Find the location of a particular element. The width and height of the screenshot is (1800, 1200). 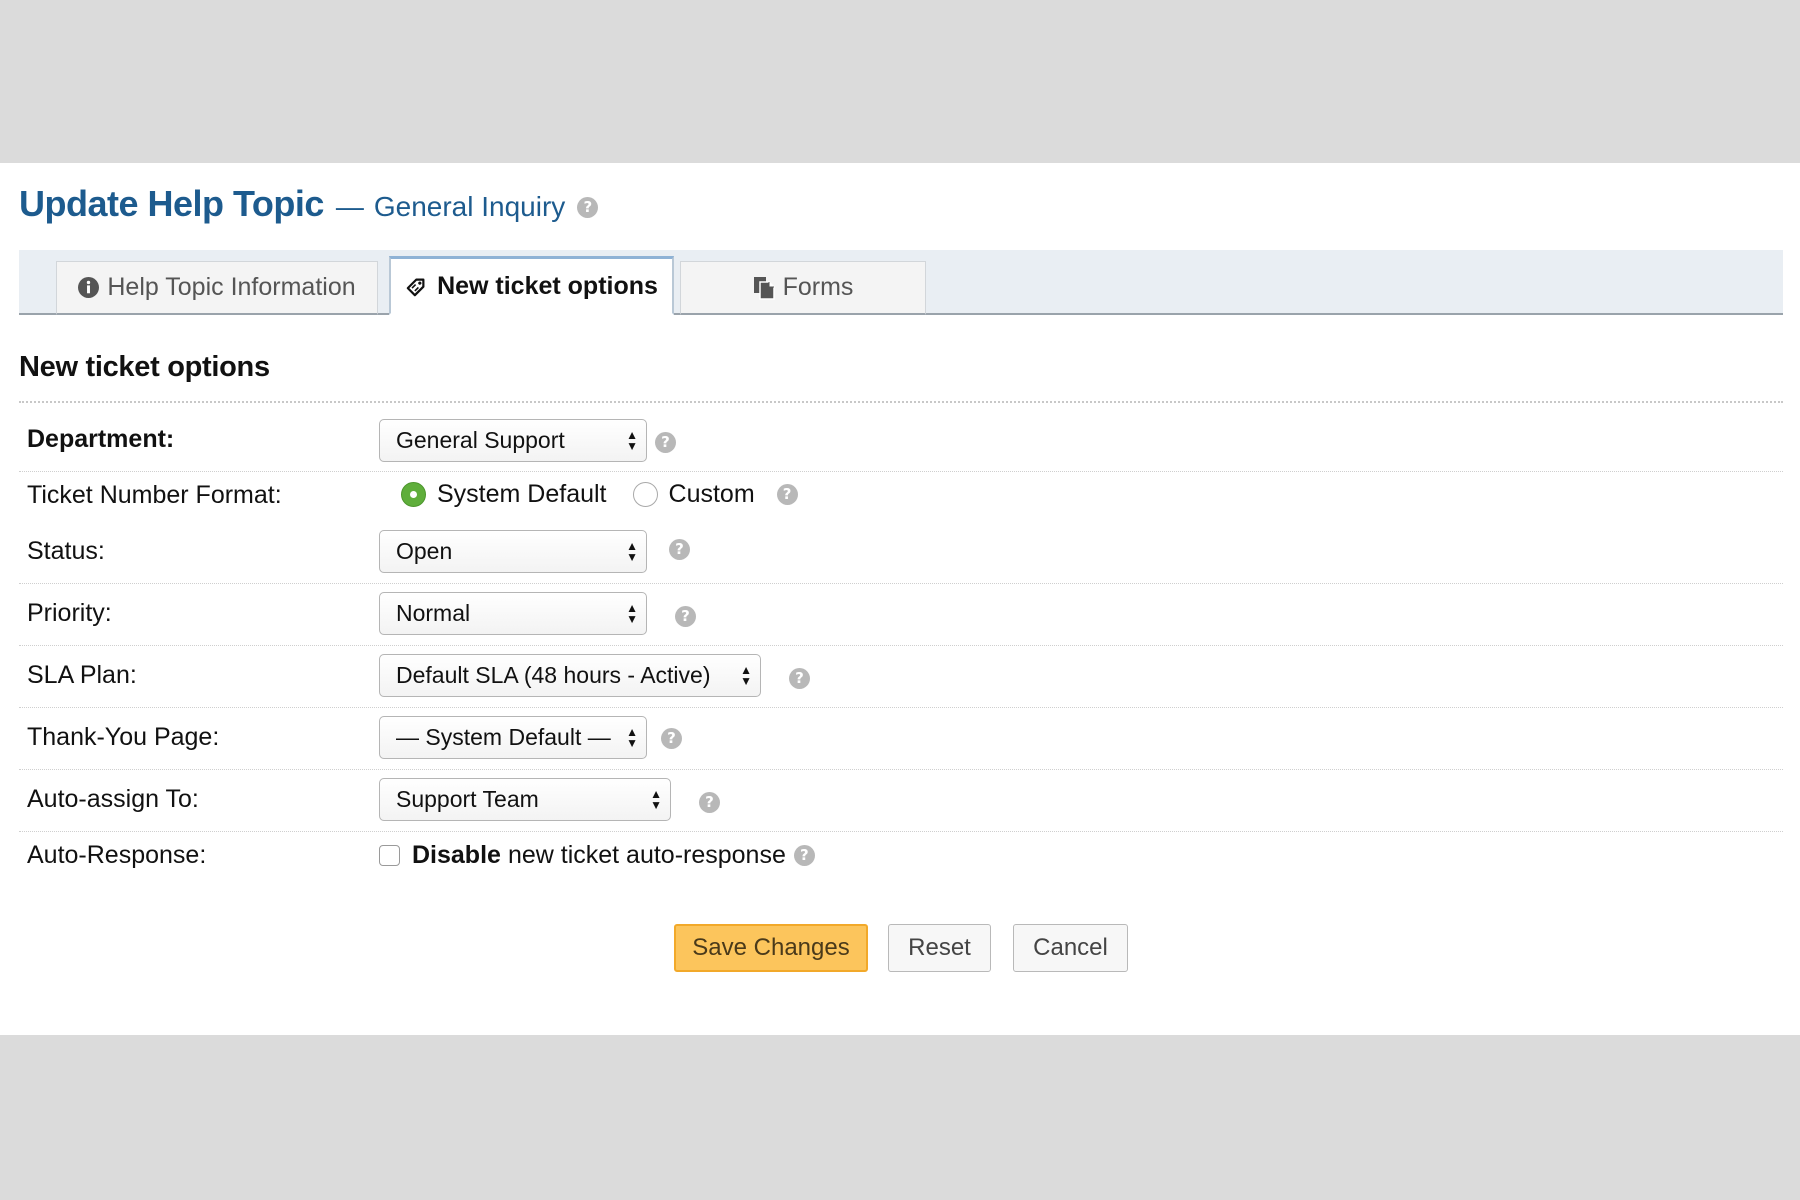

department-select: General Support ▲ ▼ is located at coordinates (513, 440).